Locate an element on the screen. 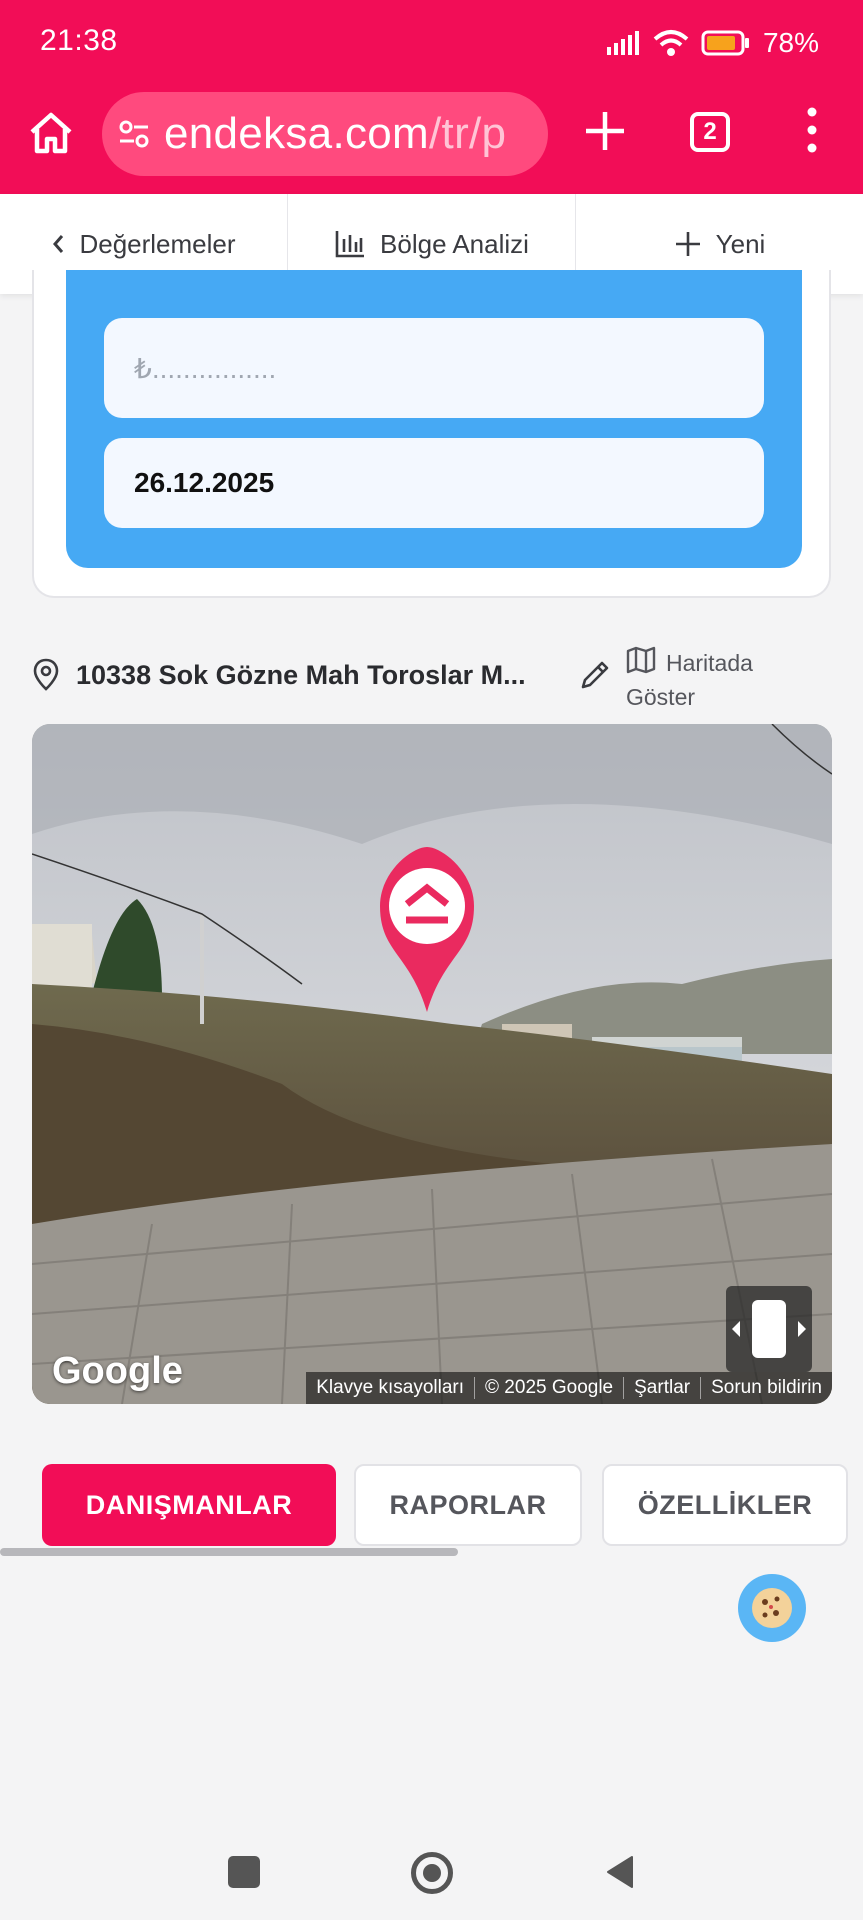 This screenshot has height=1920, width=863. attribution-report: Sorun bildirin is located at coordinates (766, 1388).